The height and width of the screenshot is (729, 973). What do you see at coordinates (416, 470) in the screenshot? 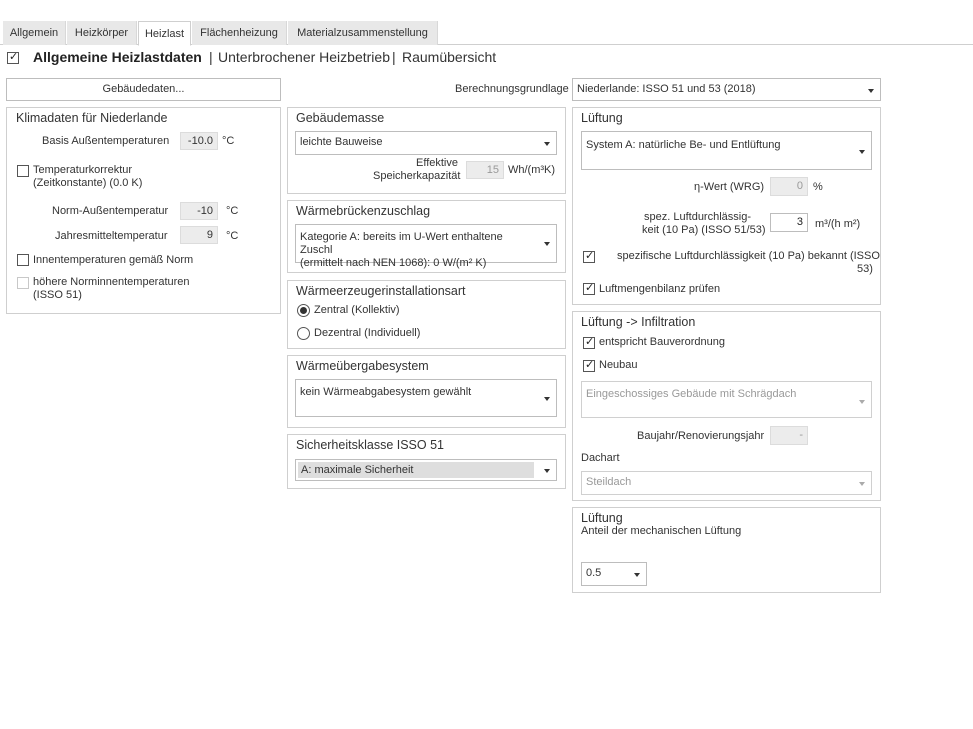
I see `sicherheit-select-value: A: maximale Sicherheit` at bounding box center [416, 470].